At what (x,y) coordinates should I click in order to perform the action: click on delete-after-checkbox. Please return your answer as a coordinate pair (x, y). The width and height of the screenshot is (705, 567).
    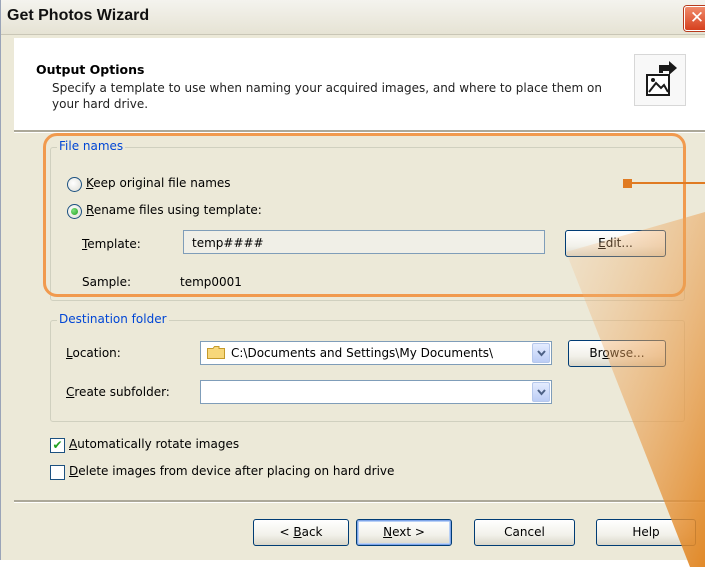
    Looking at the image, I should click on (57, 472).